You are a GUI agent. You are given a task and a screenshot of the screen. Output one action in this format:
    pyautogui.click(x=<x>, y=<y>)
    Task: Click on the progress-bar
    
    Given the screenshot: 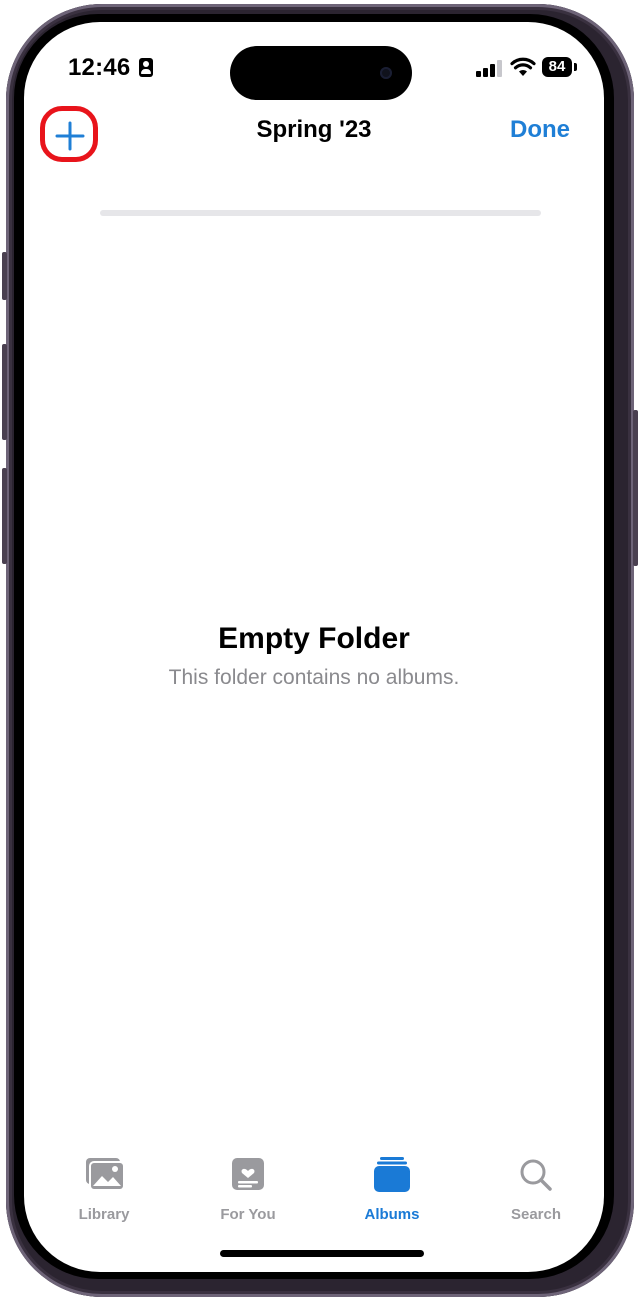 What is the action you would take?
    pyautogui.click(x=320, y=213)
    